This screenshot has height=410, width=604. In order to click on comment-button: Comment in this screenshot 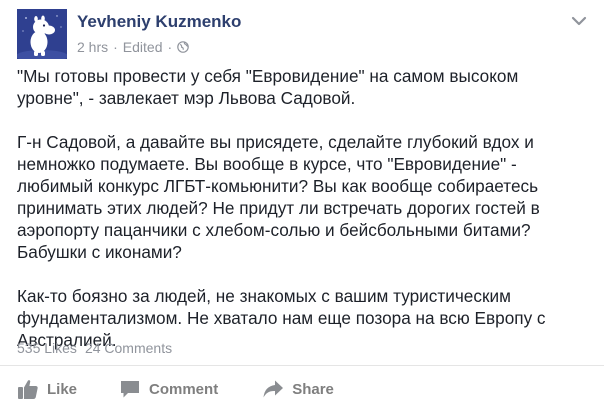, I will do `click(168, 389)`.